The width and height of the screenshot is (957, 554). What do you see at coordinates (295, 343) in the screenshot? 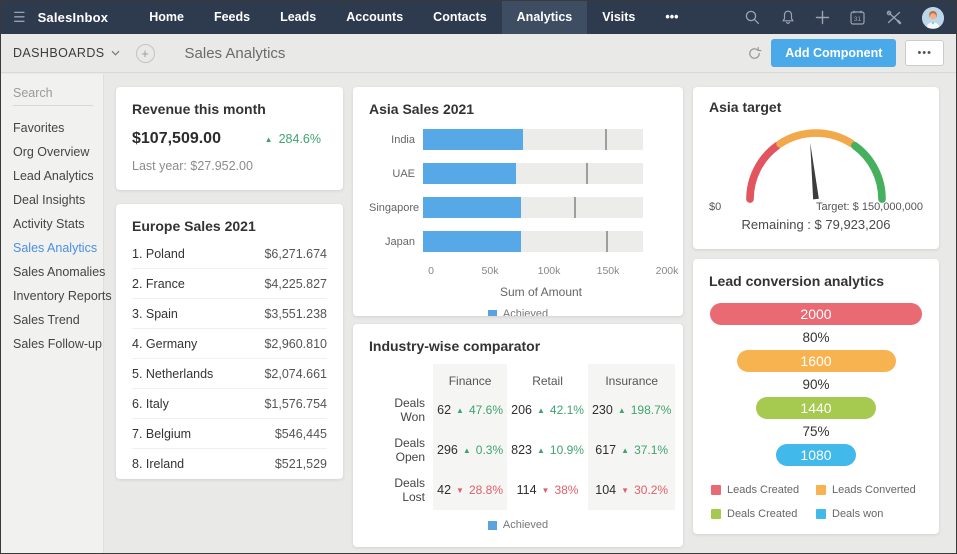
I see `country-value: $2,960.810` at bounding box center [295, 343].